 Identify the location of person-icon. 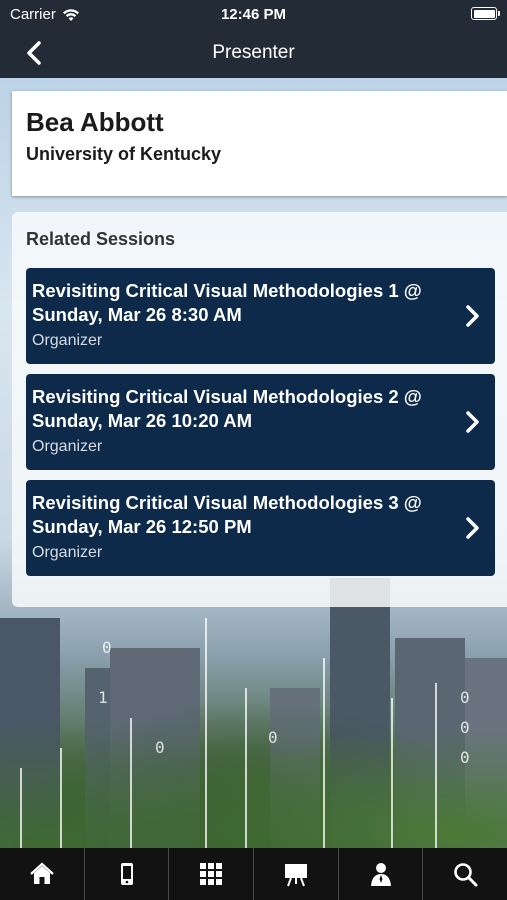
(380, 874).